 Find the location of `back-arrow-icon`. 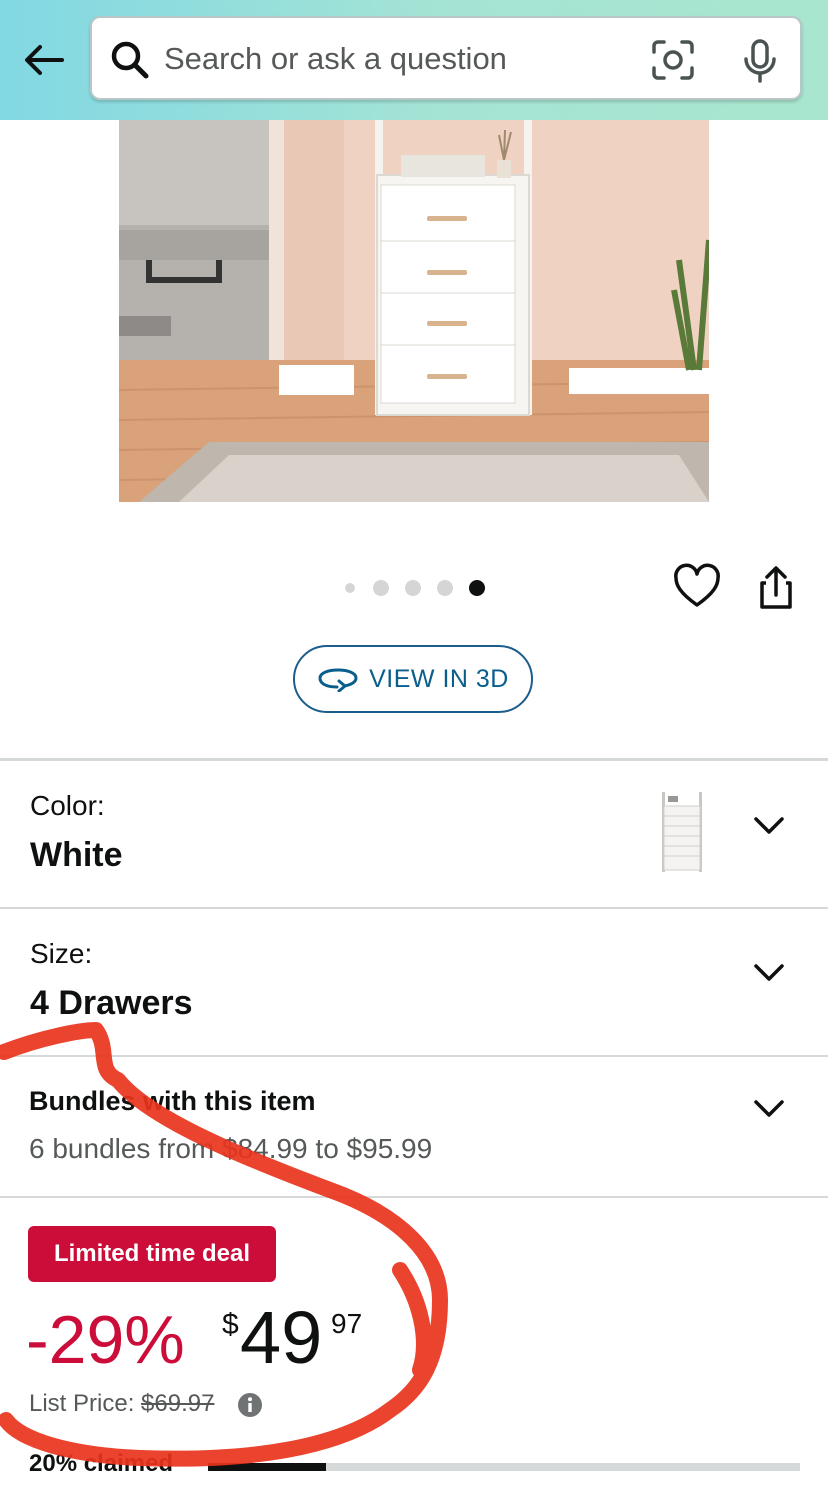

back-arrow-icon is located at coordinates (44, 60).